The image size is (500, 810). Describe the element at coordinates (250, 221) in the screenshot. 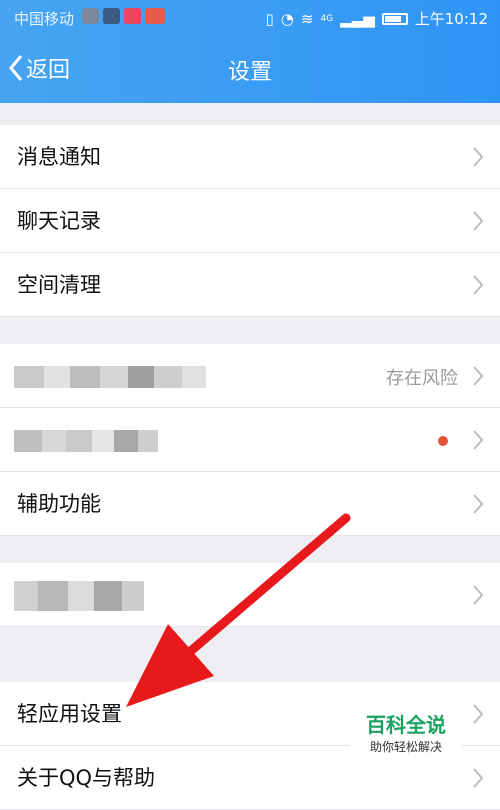

I see `settings-item-chat-history: 聊天记录` at that location.